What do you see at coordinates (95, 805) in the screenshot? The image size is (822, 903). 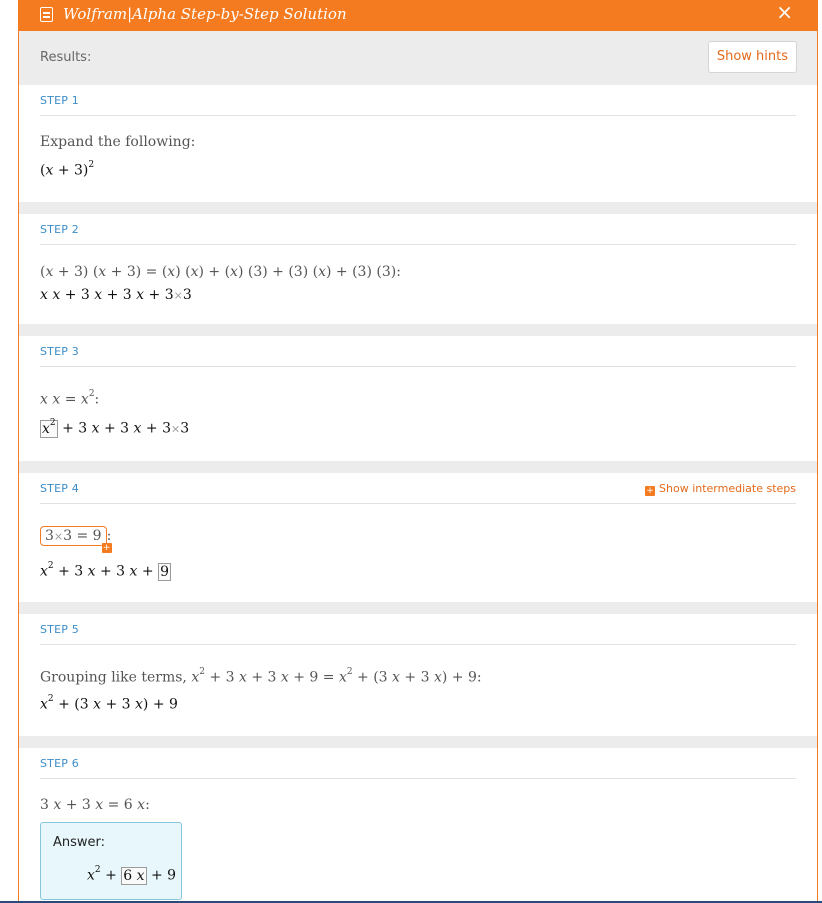 I see `step-description: 3 x + 3 x = 6 x:` at bounding box center [95, 805].